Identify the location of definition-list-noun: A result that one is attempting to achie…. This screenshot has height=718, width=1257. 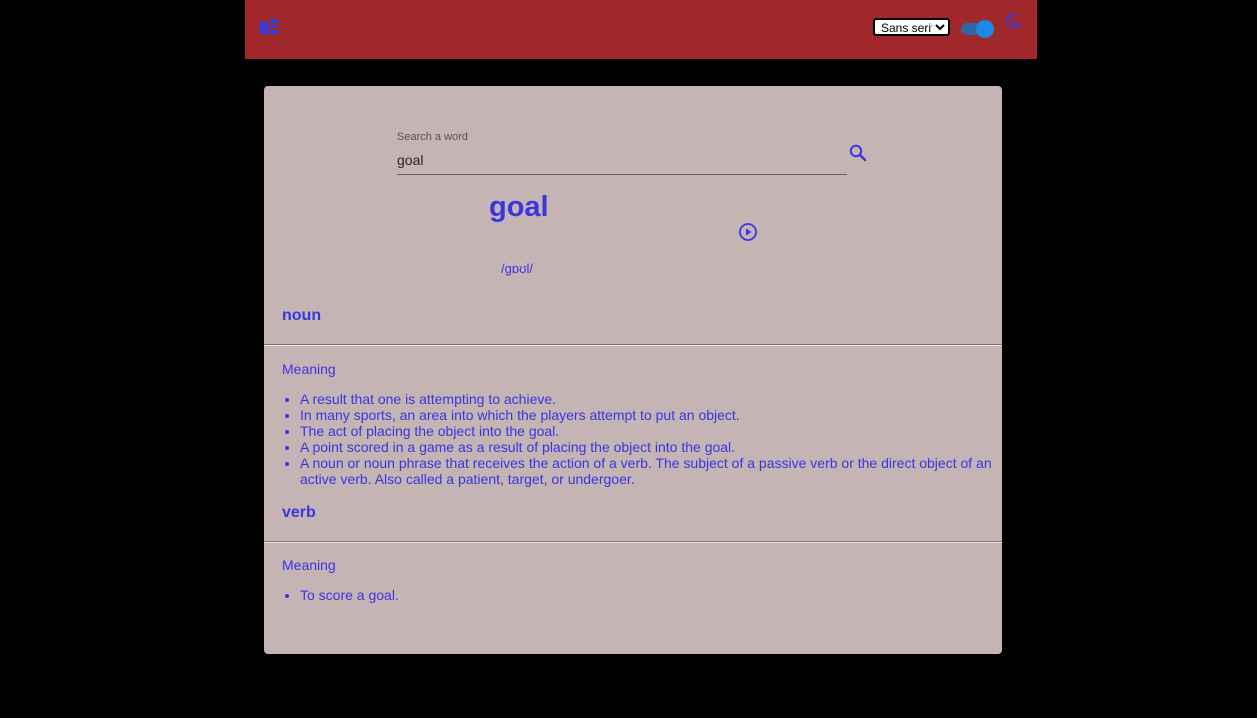
(641, 439).